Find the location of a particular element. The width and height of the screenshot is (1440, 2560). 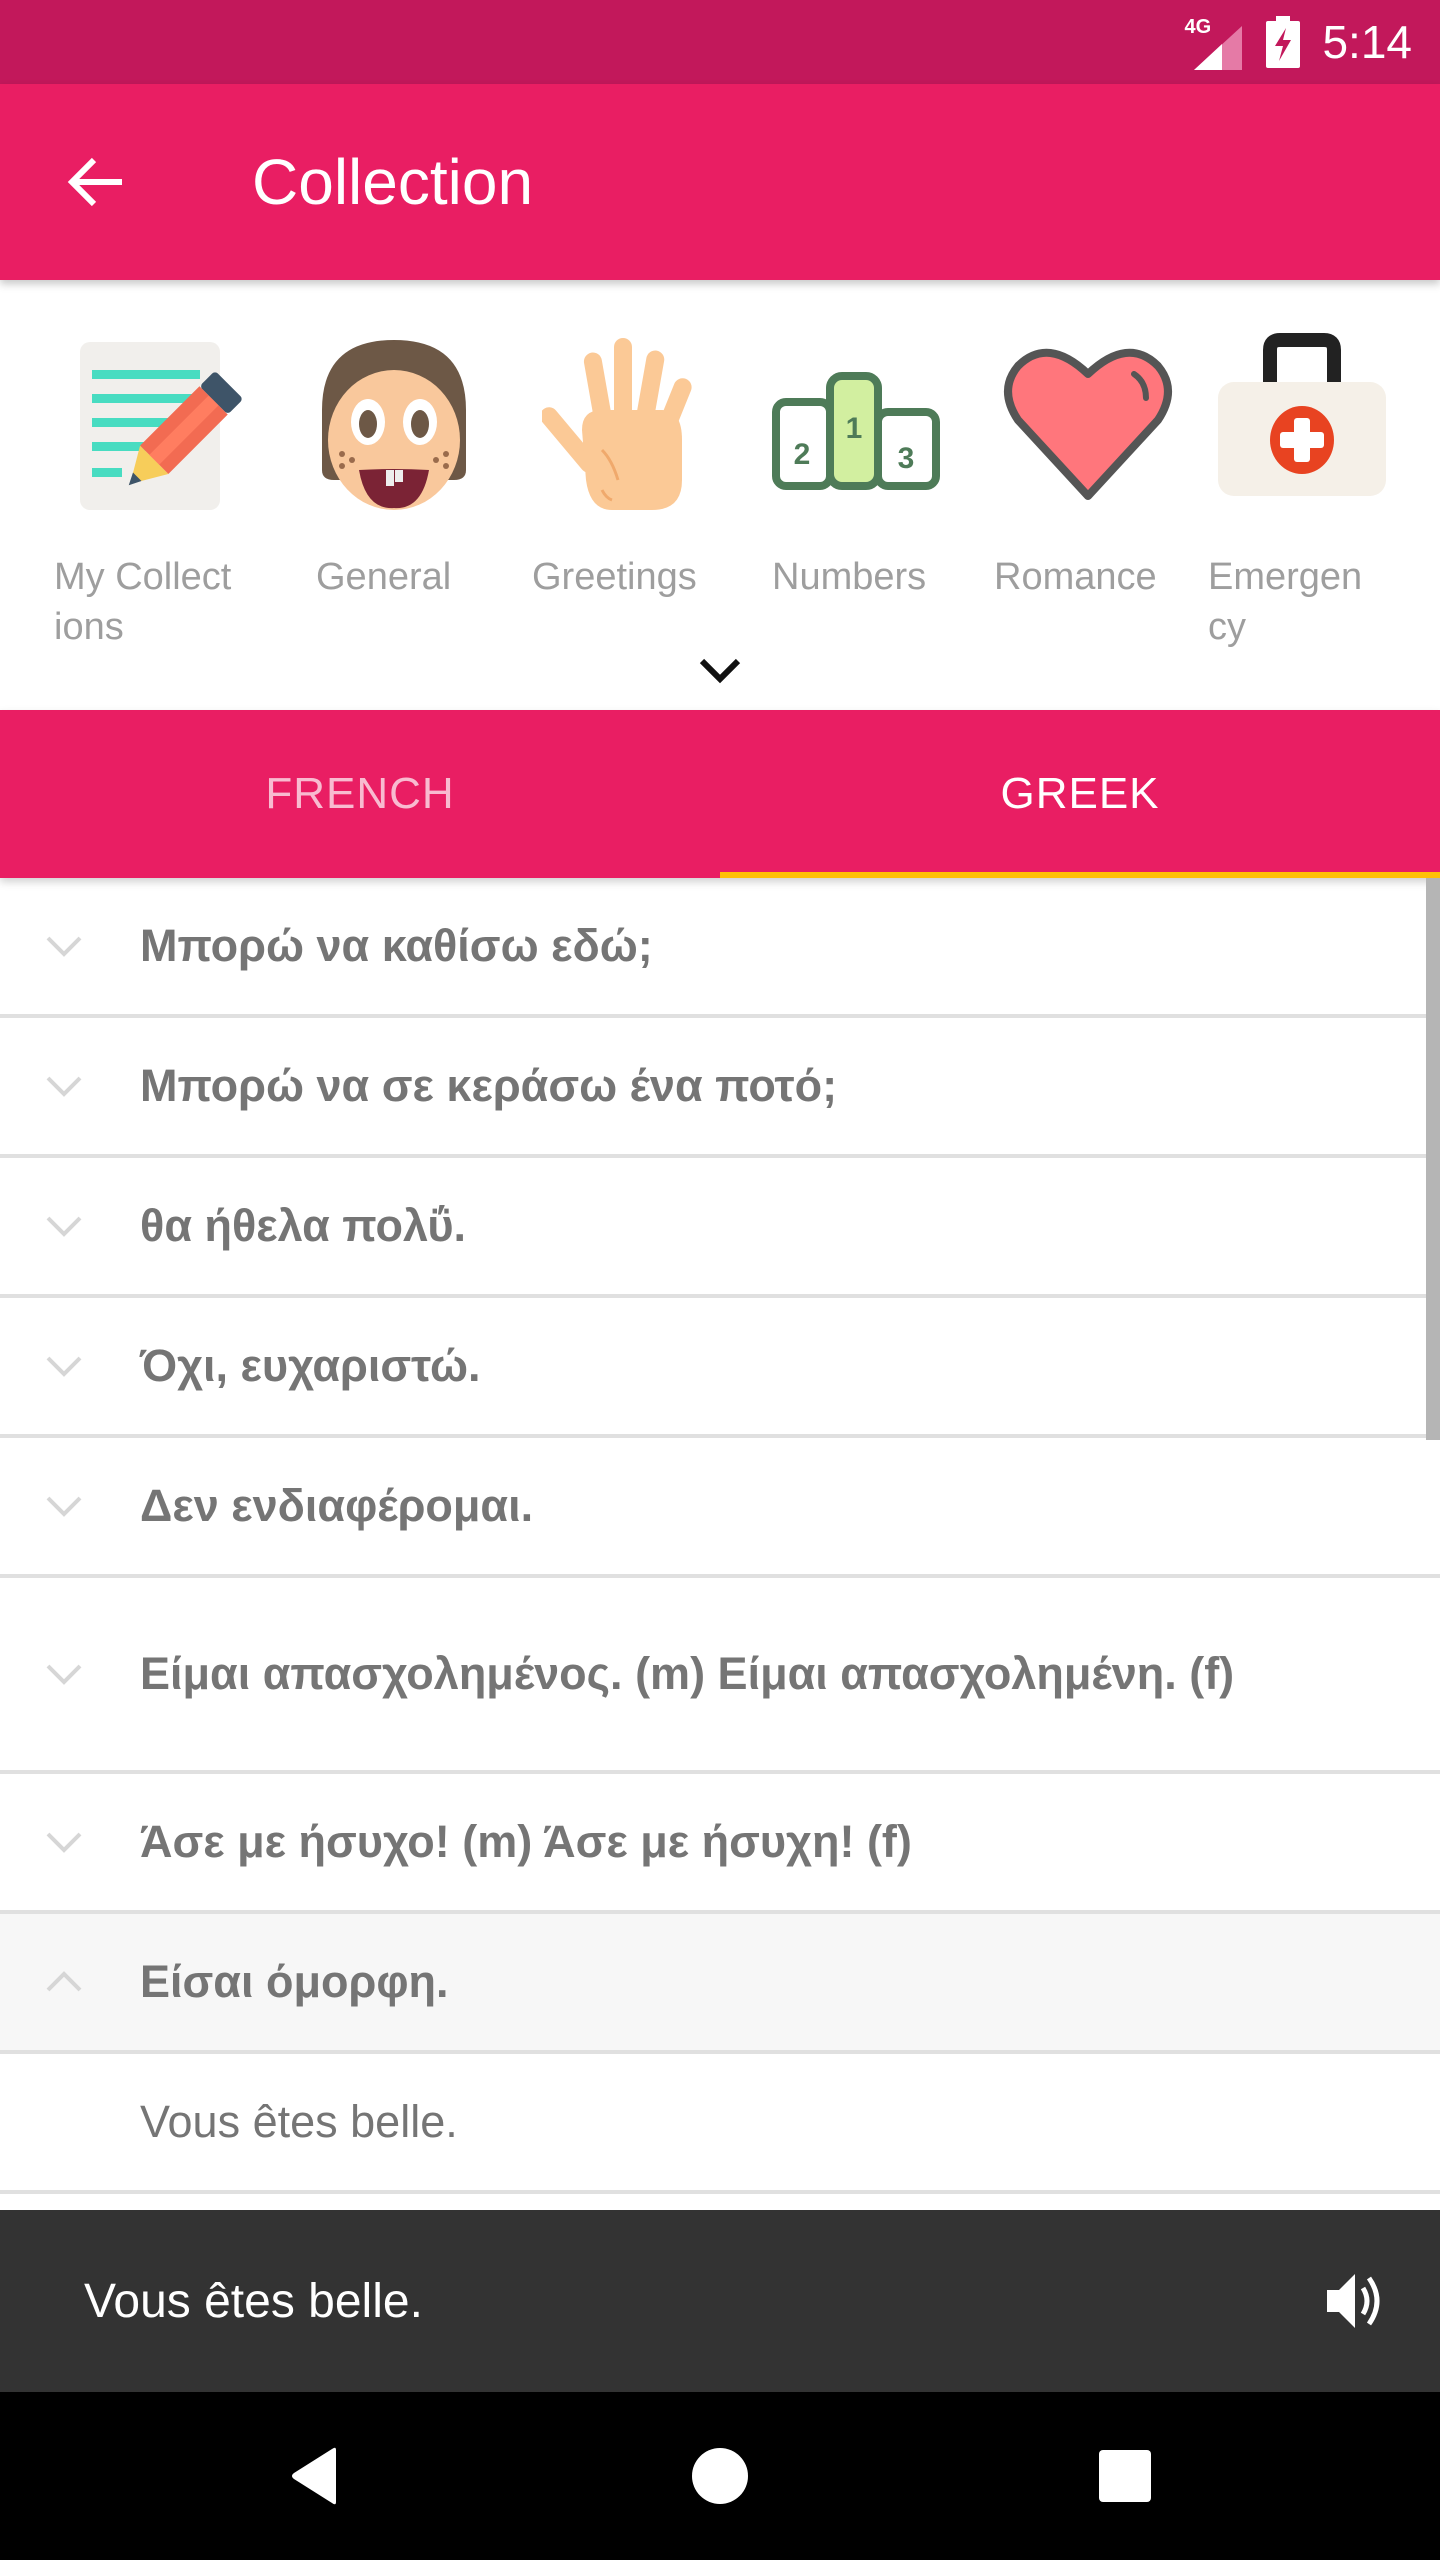

nav-recents-button is located at coordinates (1125, 2476).